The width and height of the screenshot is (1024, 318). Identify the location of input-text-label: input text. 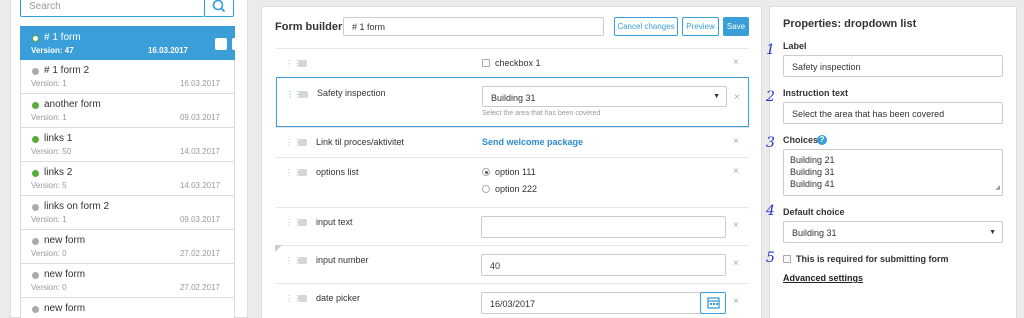
(334, 222).